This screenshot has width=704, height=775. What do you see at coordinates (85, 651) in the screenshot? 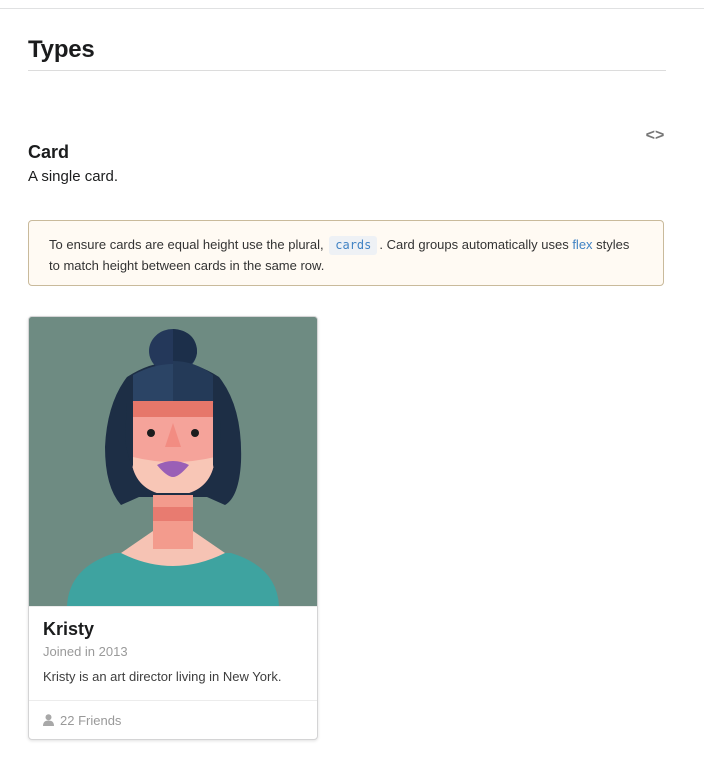
I see `card-meta: Joined in 2013` at bounding box center [85, 651].